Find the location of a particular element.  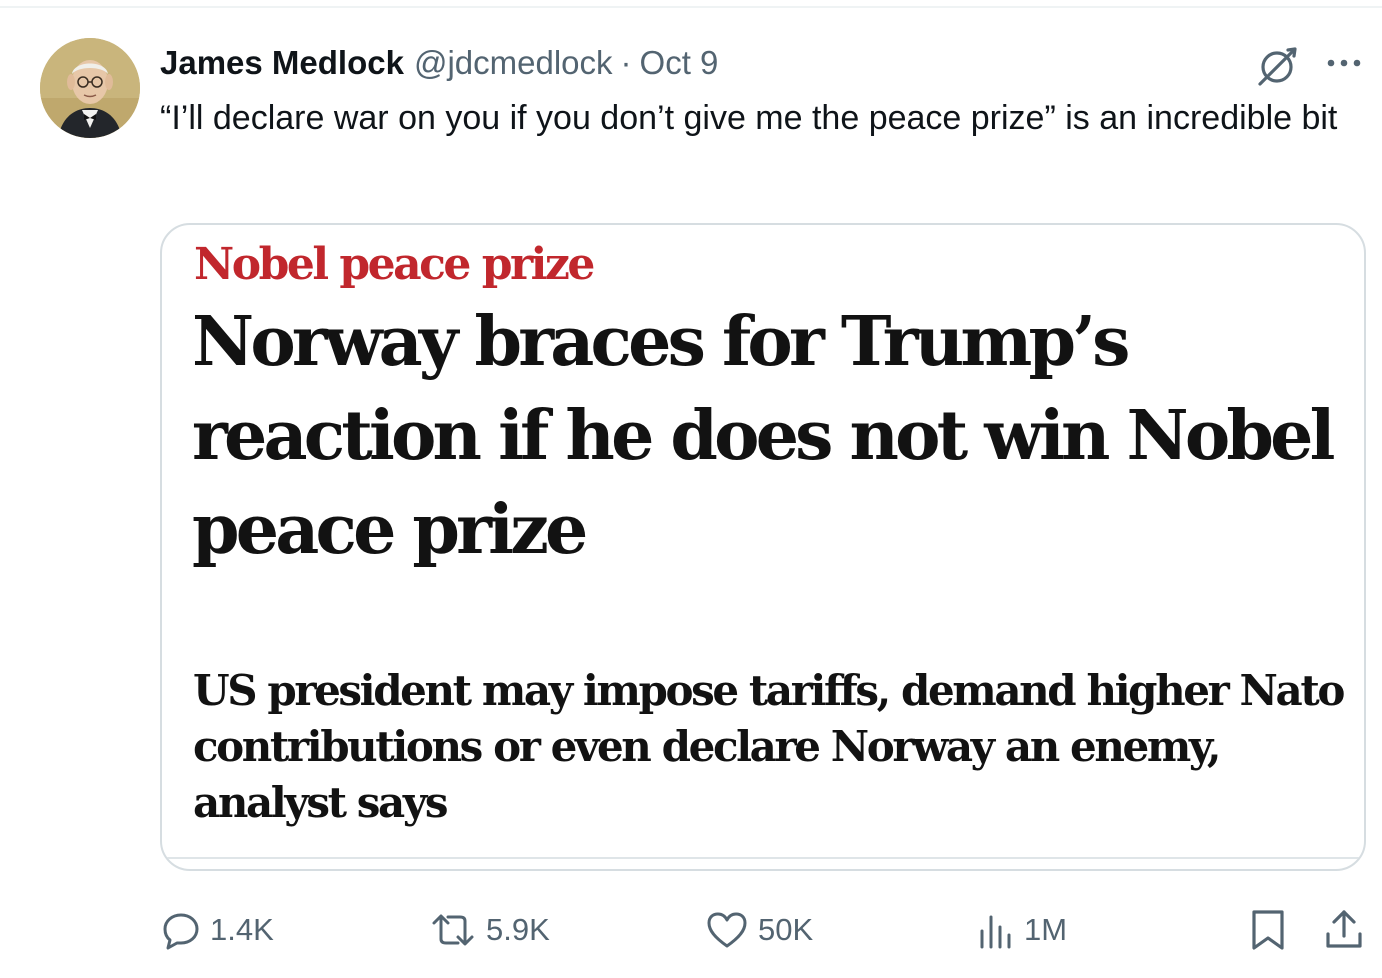

reply-button: 1.4K is located at coordinates (217, 930).